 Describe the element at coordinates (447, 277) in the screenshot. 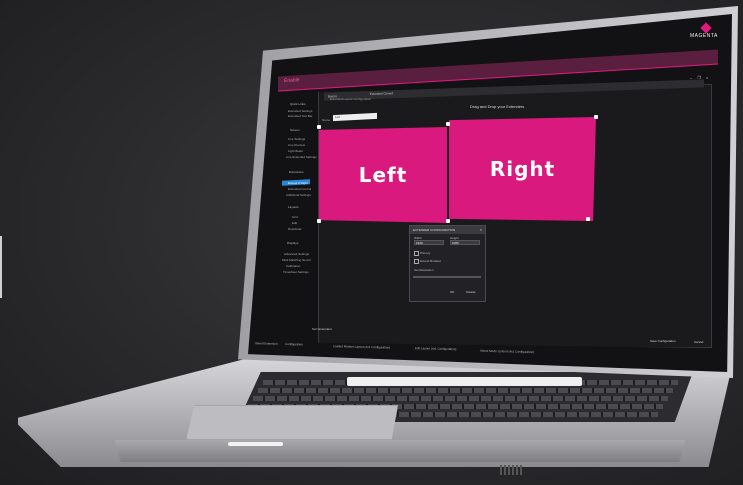

I see `resolution-slider` at that location.